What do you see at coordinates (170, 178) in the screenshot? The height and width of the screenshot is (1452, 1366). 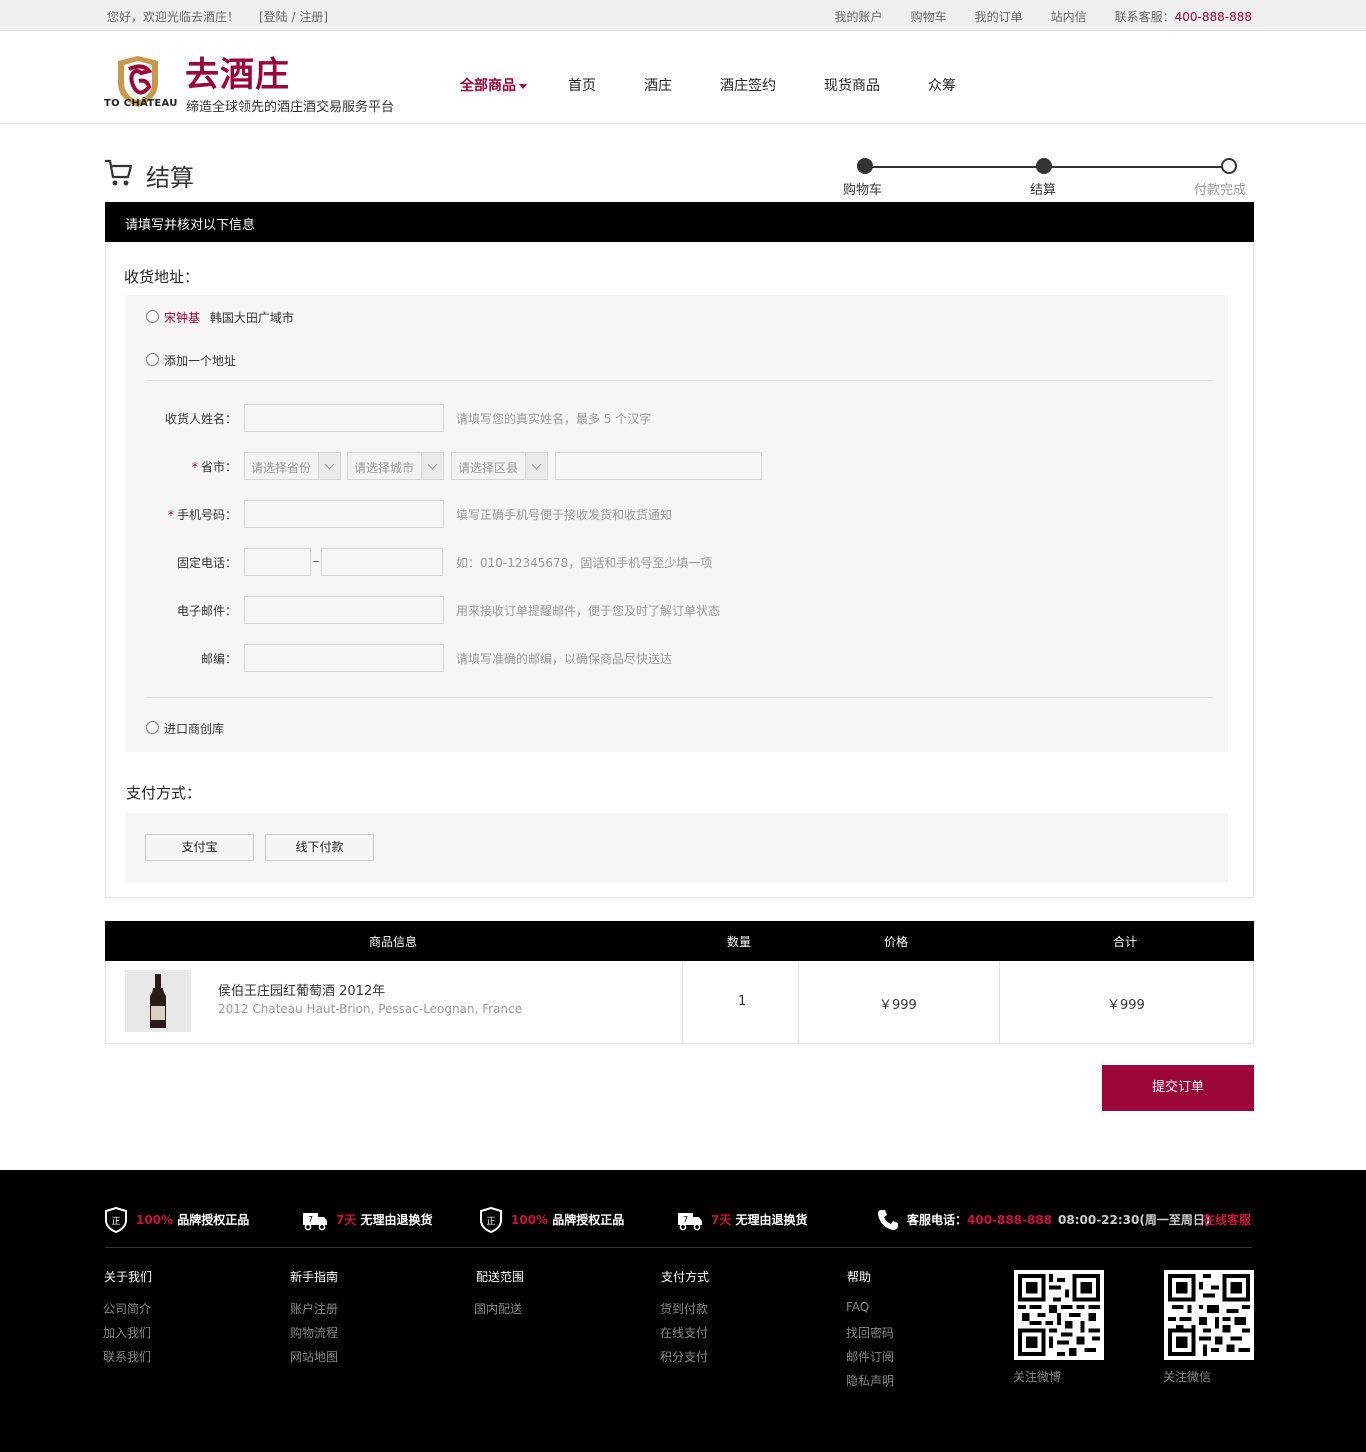 I see `page-title: 结算` at bounding box center [170, 178].